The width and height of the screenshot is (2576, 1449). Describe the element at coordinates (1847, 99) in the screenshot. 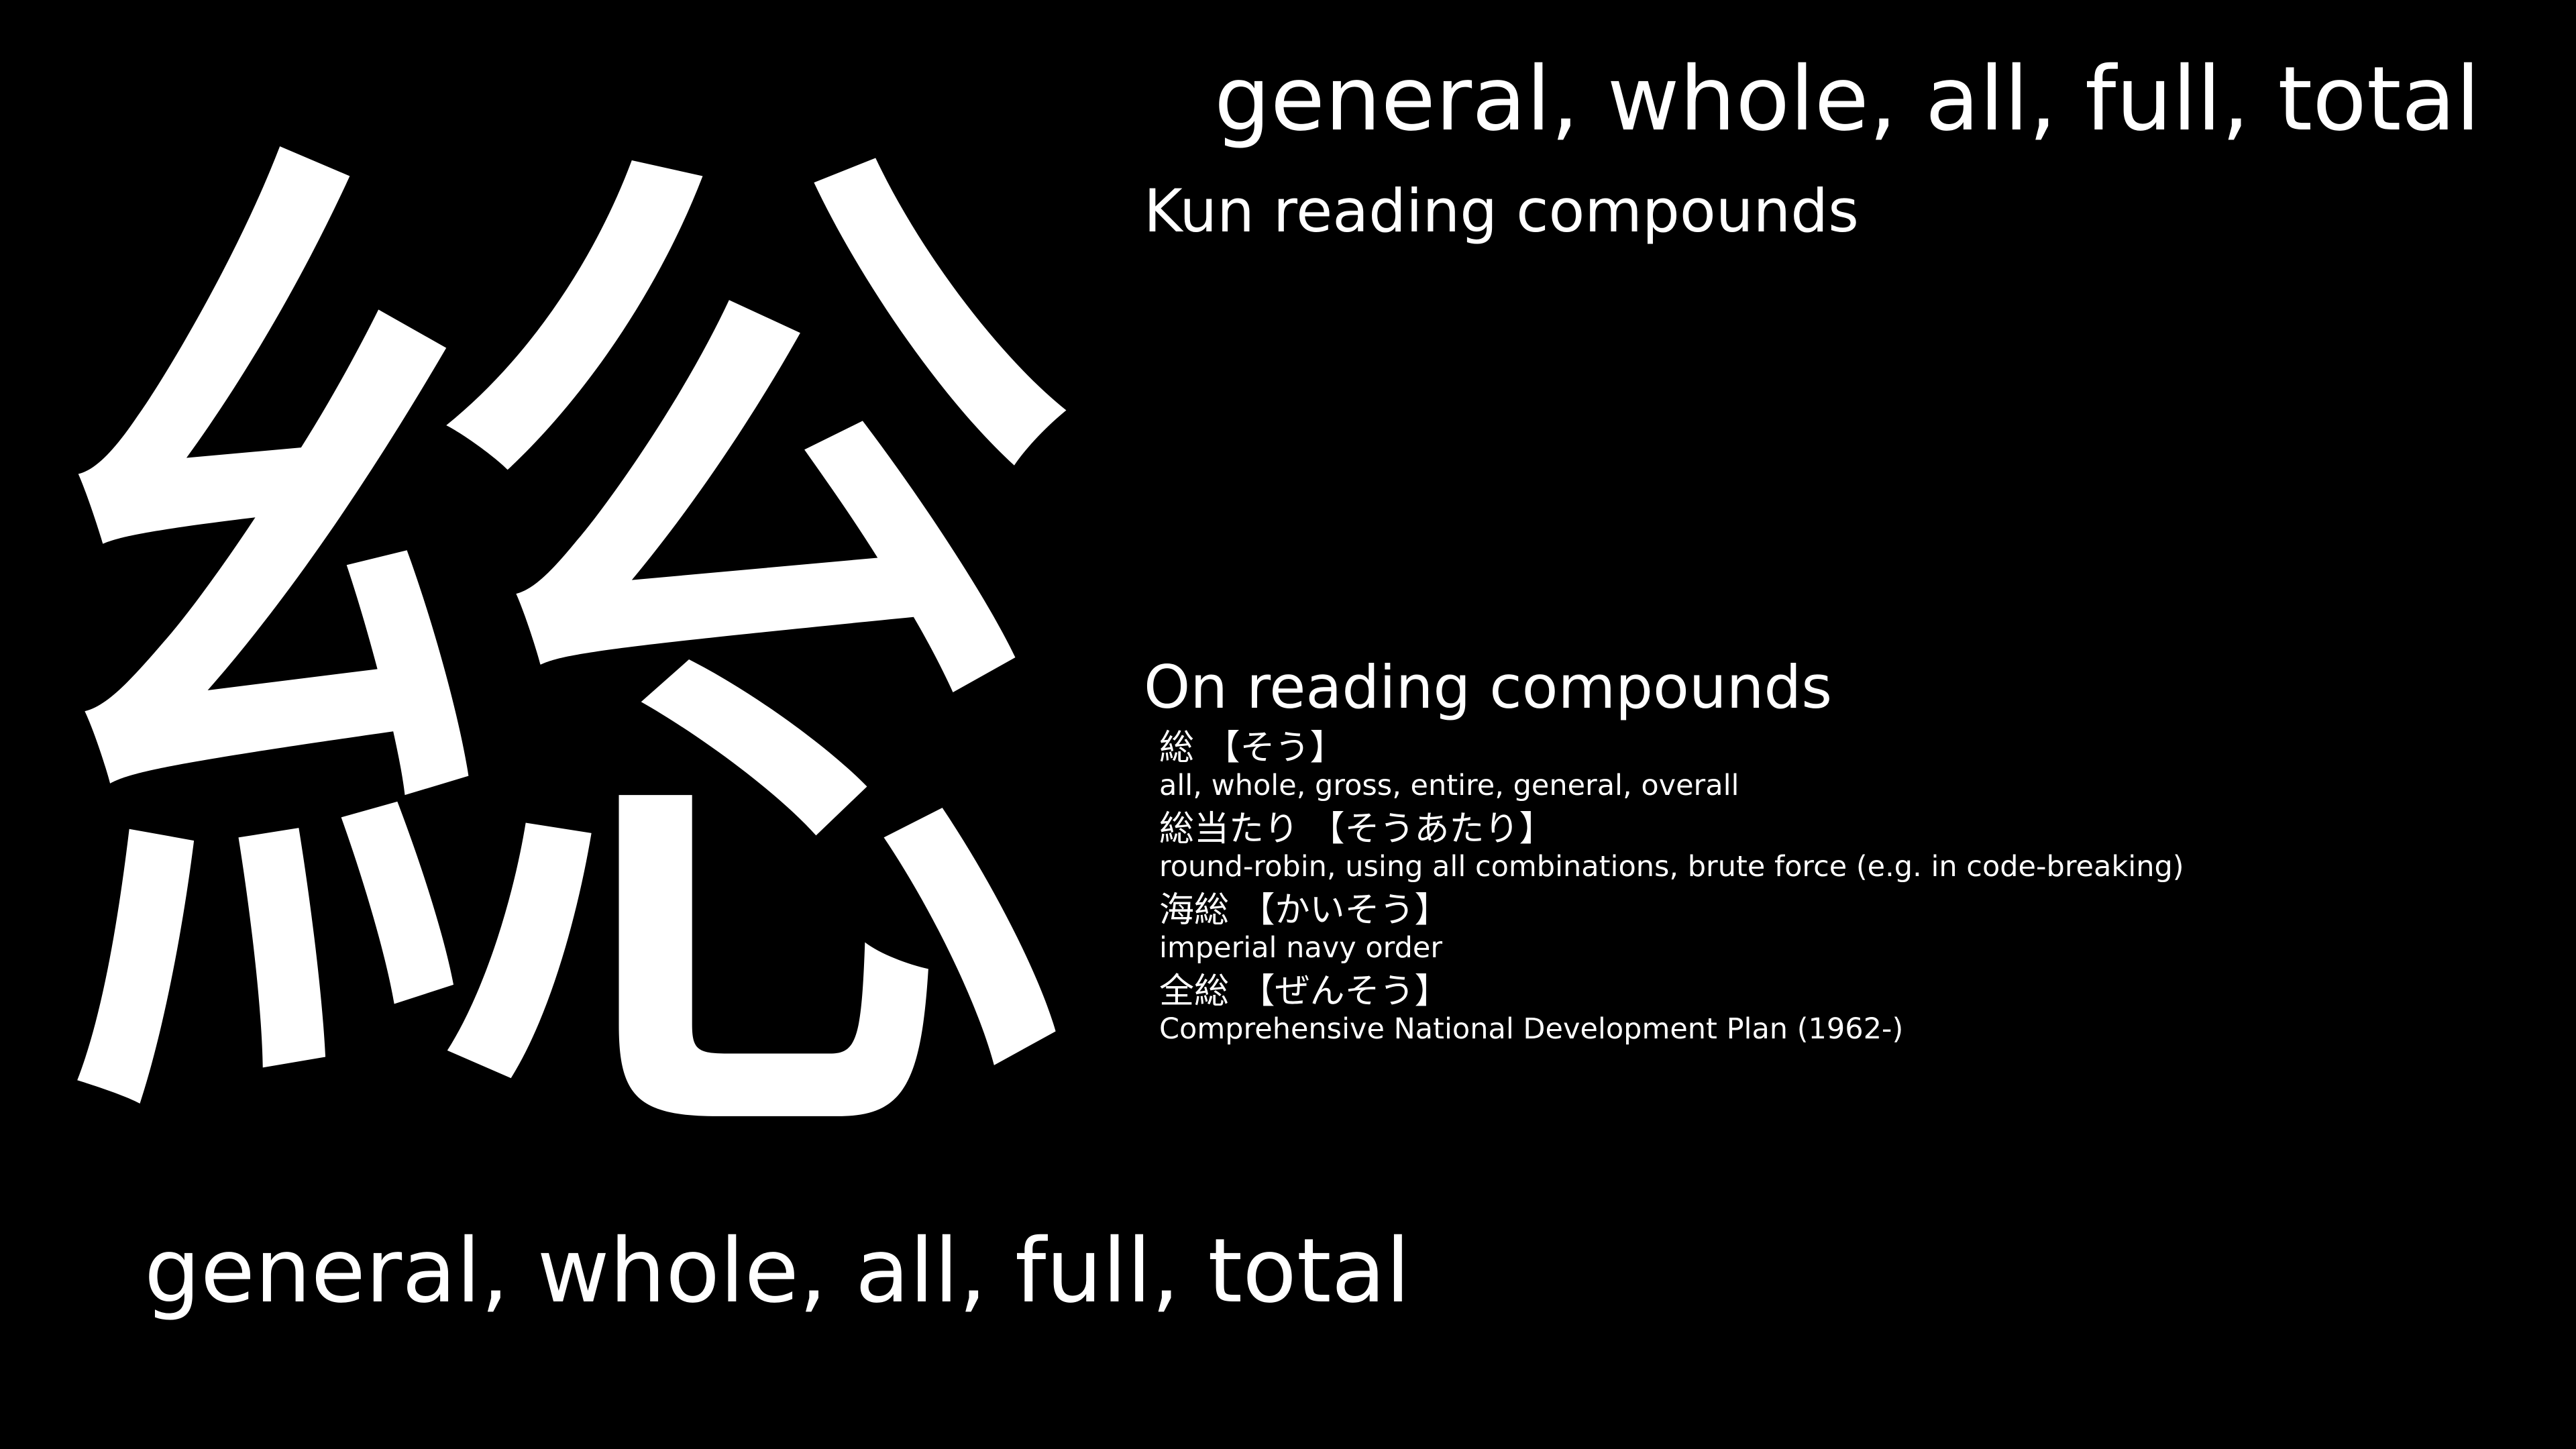

I see `meaning-title: general, whole, all, full, total` at that location.